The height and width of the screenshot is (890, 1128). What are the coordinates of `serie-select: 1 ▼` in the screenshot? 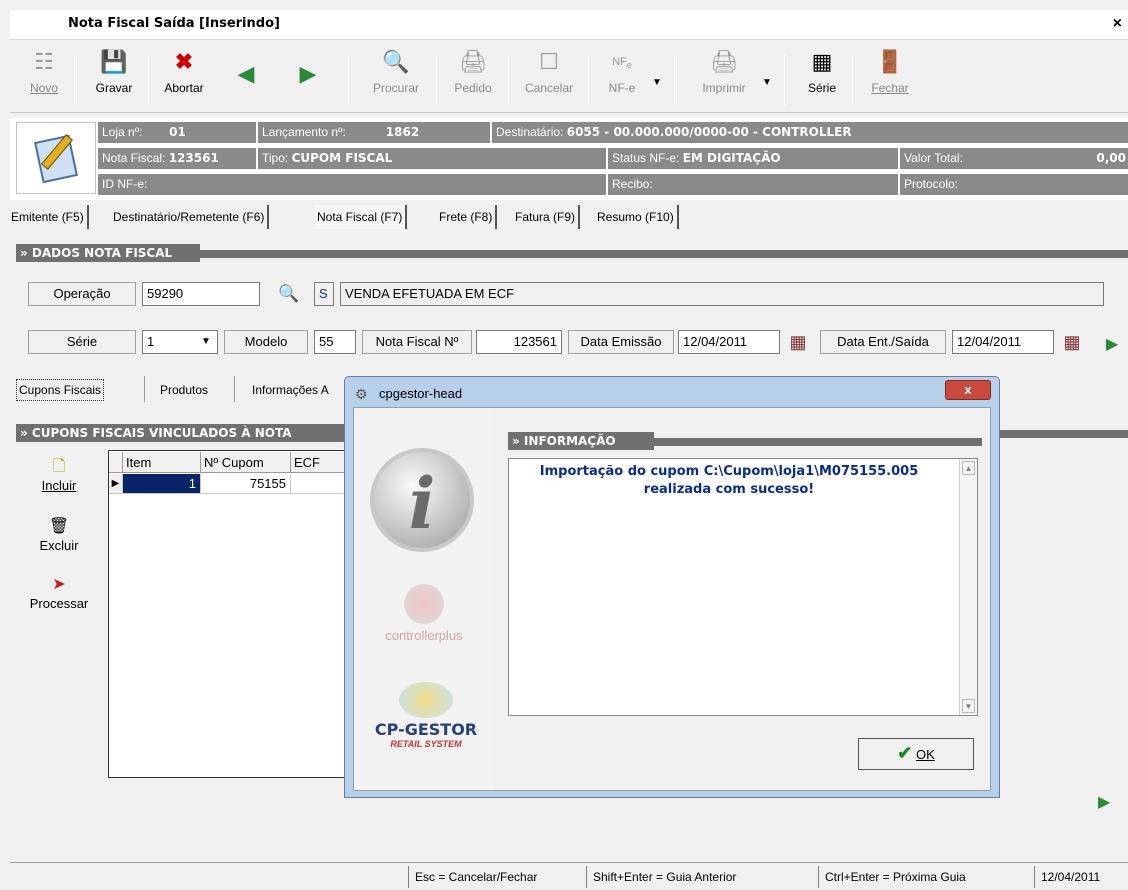 It's located at (180, 342).